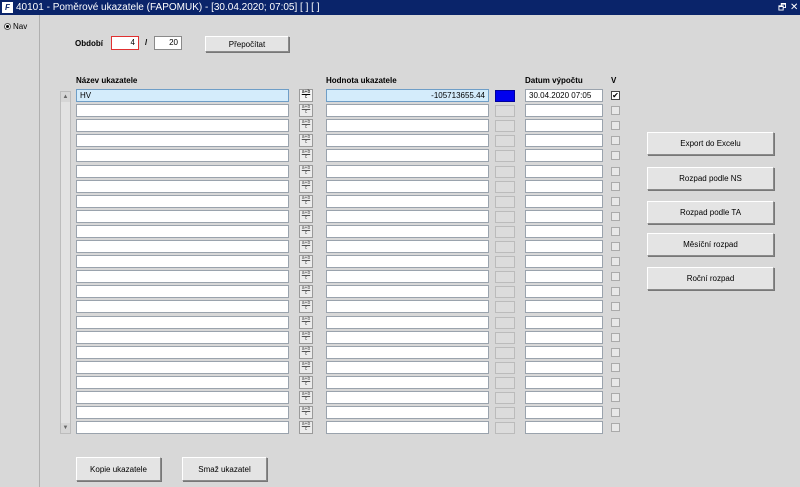  I want to click on kopie-ukazatele-button: Kopie ukazatele, so click(118, 469).